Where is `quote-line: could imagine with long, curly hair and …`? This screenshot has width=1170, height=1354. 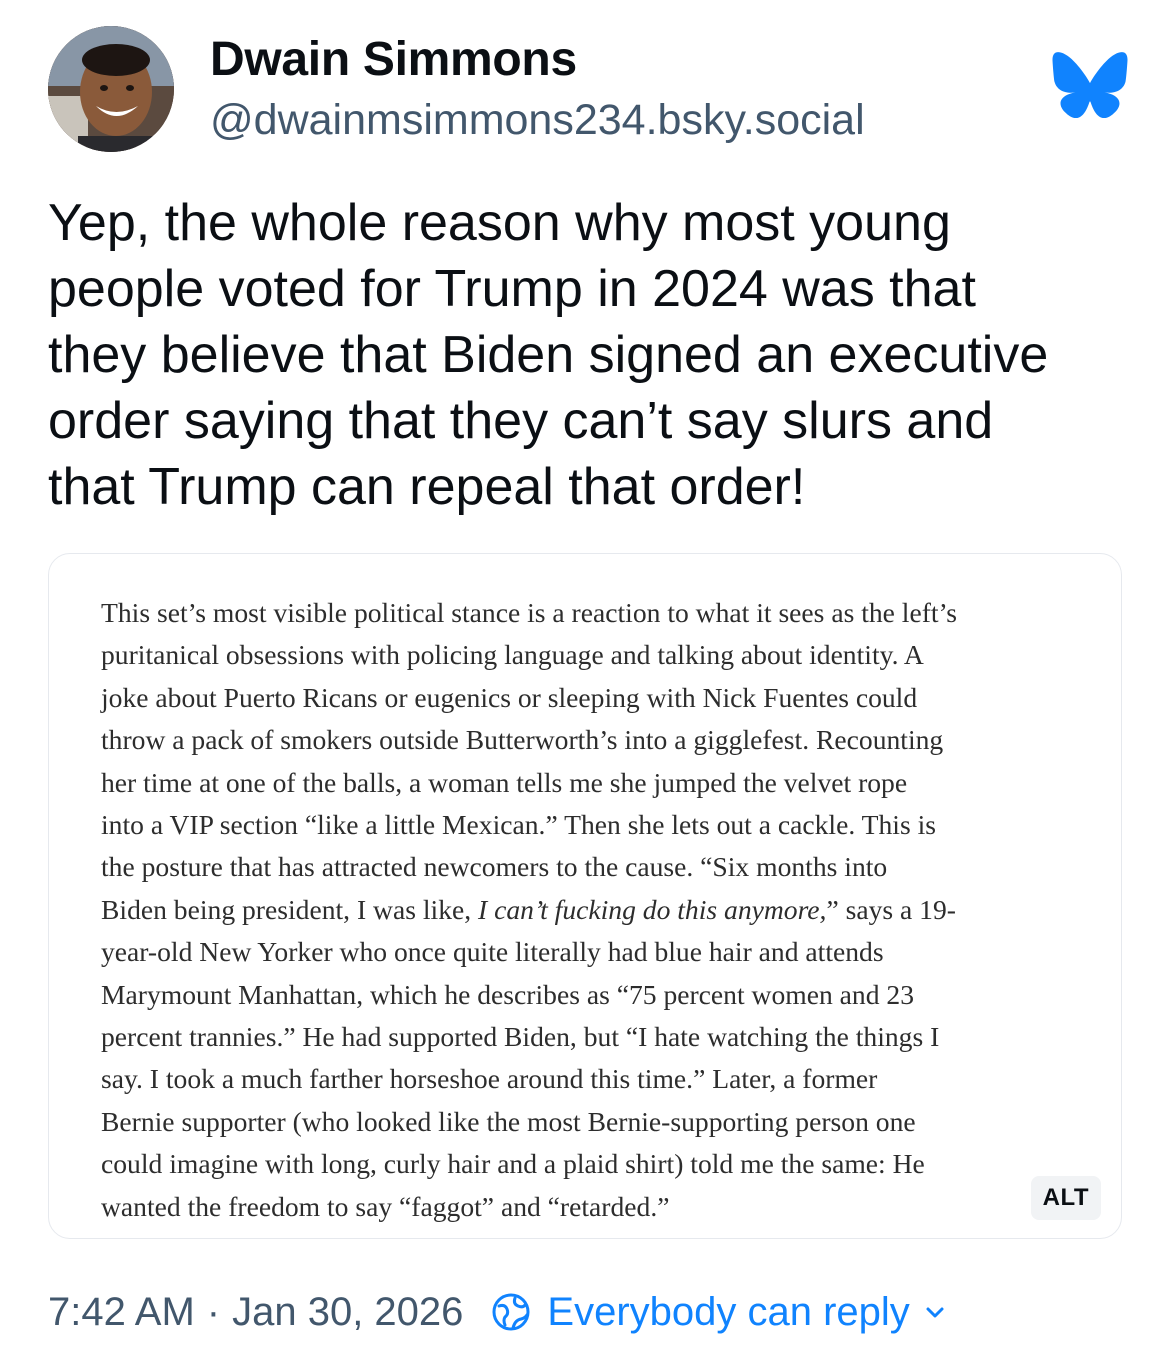 quote-line: could imagine with long, curly hair and … is located at coordinates (513, 1164).